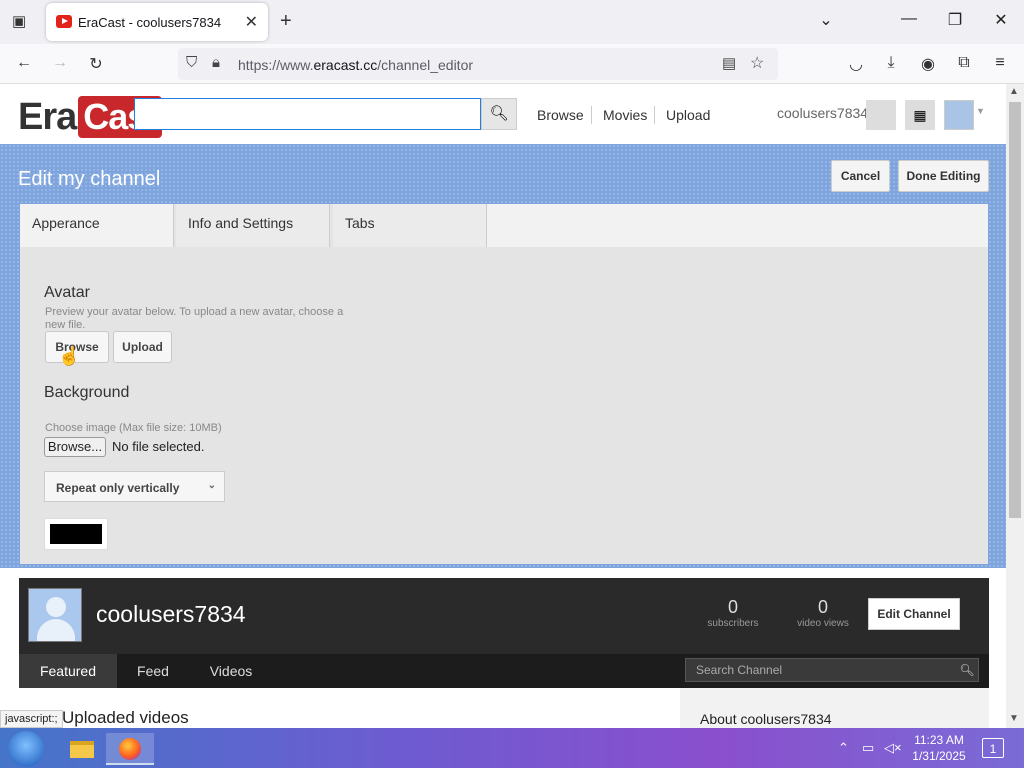  I want to click on reader-view-icon: ▤, so click(729, 63).